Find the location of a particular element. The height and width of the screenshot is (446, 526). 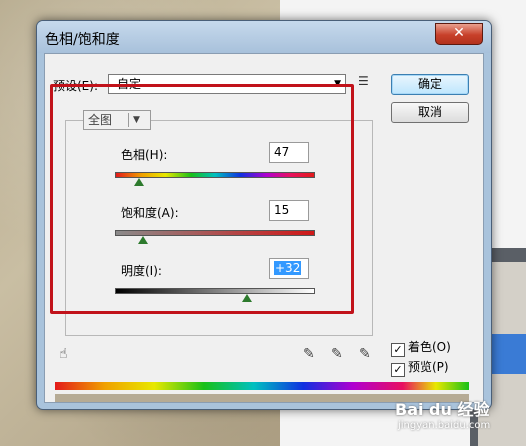

eyedropper-minus-icon: ✎ is located at coordinates (365, 354).